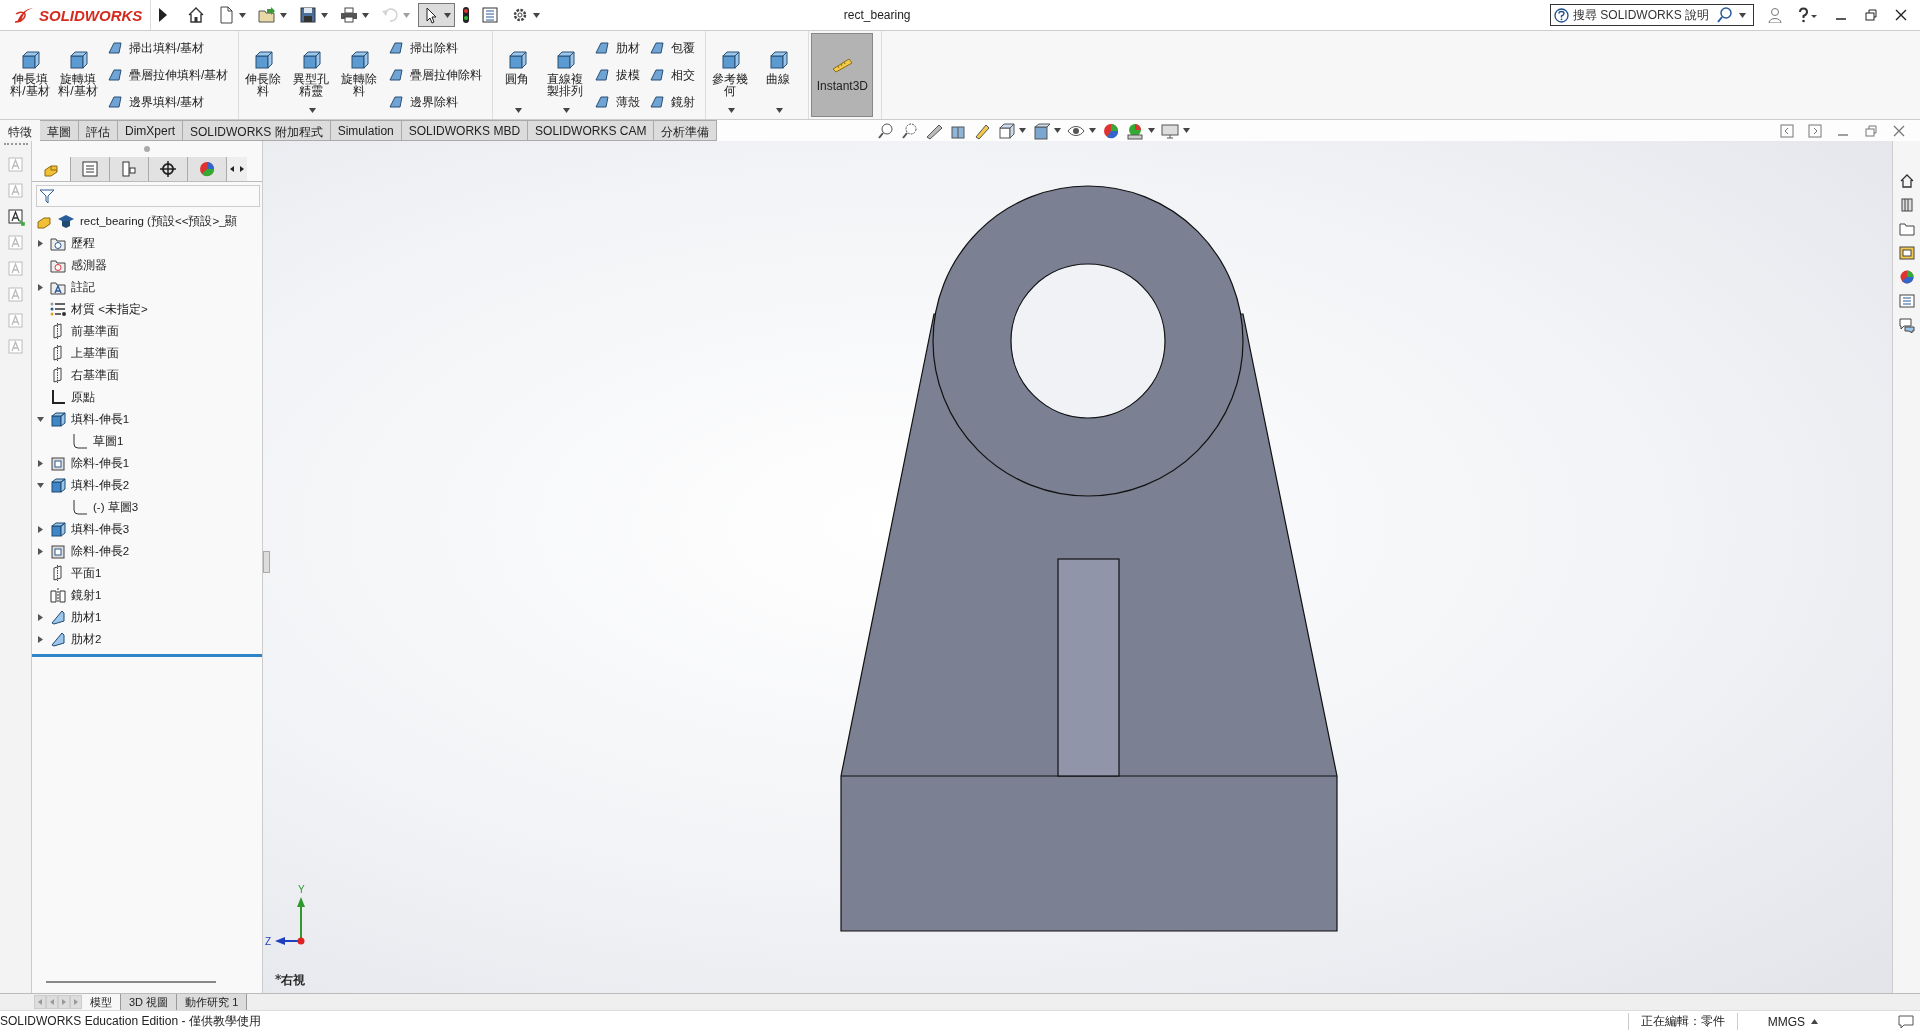  I want to click on display-manager-icon, so click(207, 169).